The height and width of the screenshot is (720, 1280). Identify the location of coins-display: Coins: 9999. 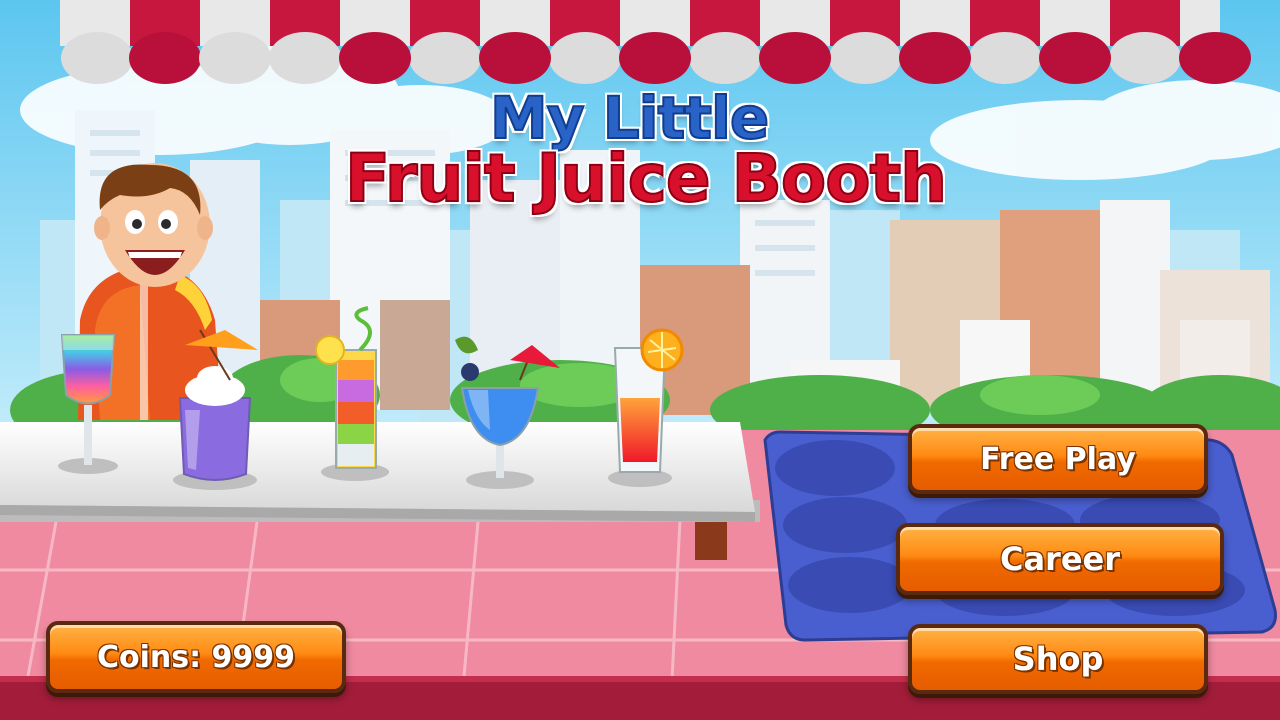
(196, 657).